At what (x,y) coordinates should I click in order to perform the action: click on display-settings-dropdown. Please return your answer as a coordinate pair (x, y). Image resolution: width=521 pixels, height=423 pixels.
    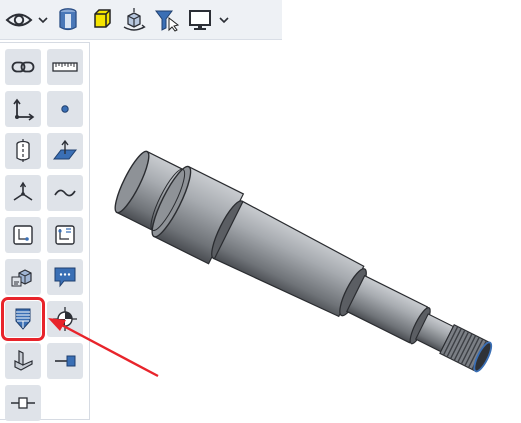
    Looking at the image, I should click on (224, 20).